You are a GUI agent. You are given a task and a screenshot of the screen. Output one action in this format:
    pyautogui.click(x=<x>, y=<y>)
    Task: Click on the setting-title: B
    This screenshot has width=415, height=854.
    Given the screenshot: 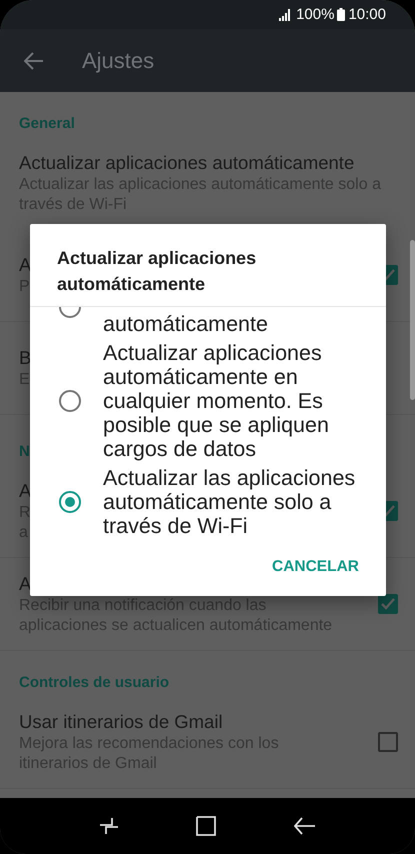 What is the action you would take?
    pyautogui.click(x=25, y=358)
    